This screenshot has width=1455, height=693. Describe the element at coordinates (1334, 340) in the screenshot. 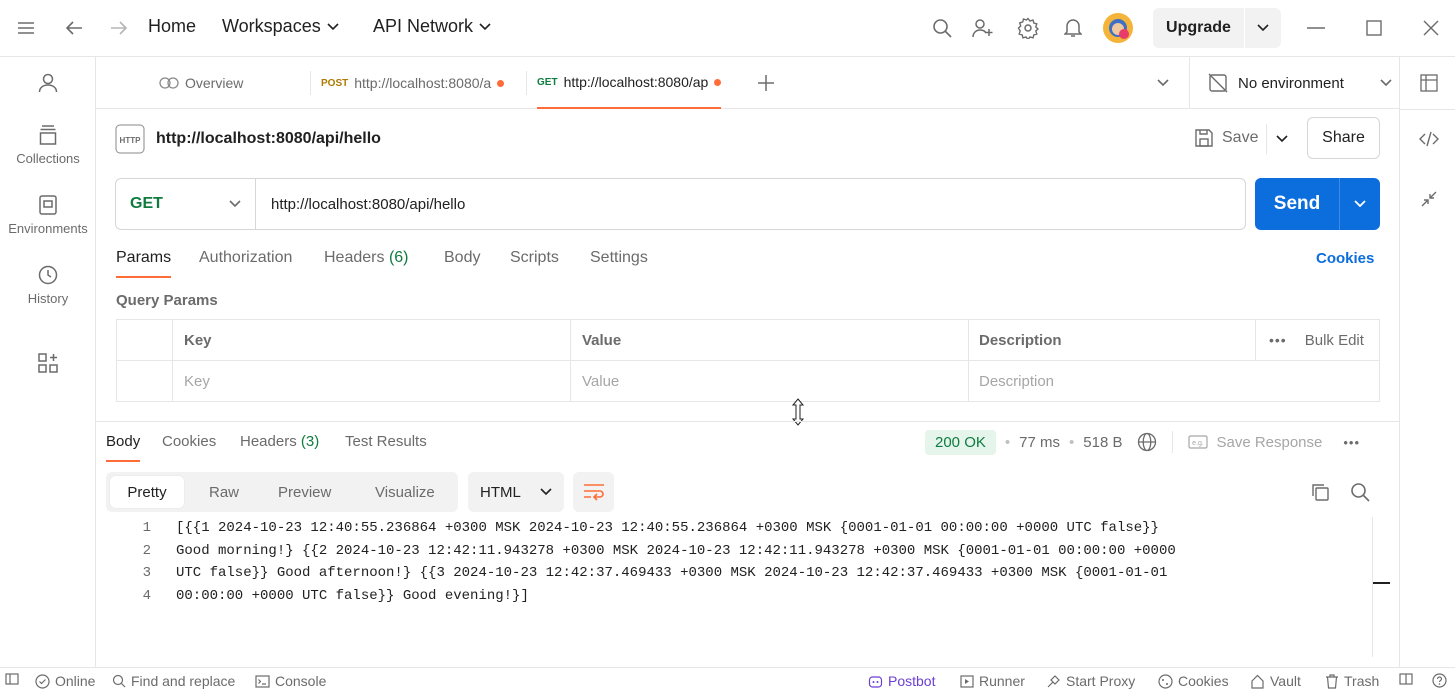

I see `bulk-edit-button: Bulk Edit` at that location.